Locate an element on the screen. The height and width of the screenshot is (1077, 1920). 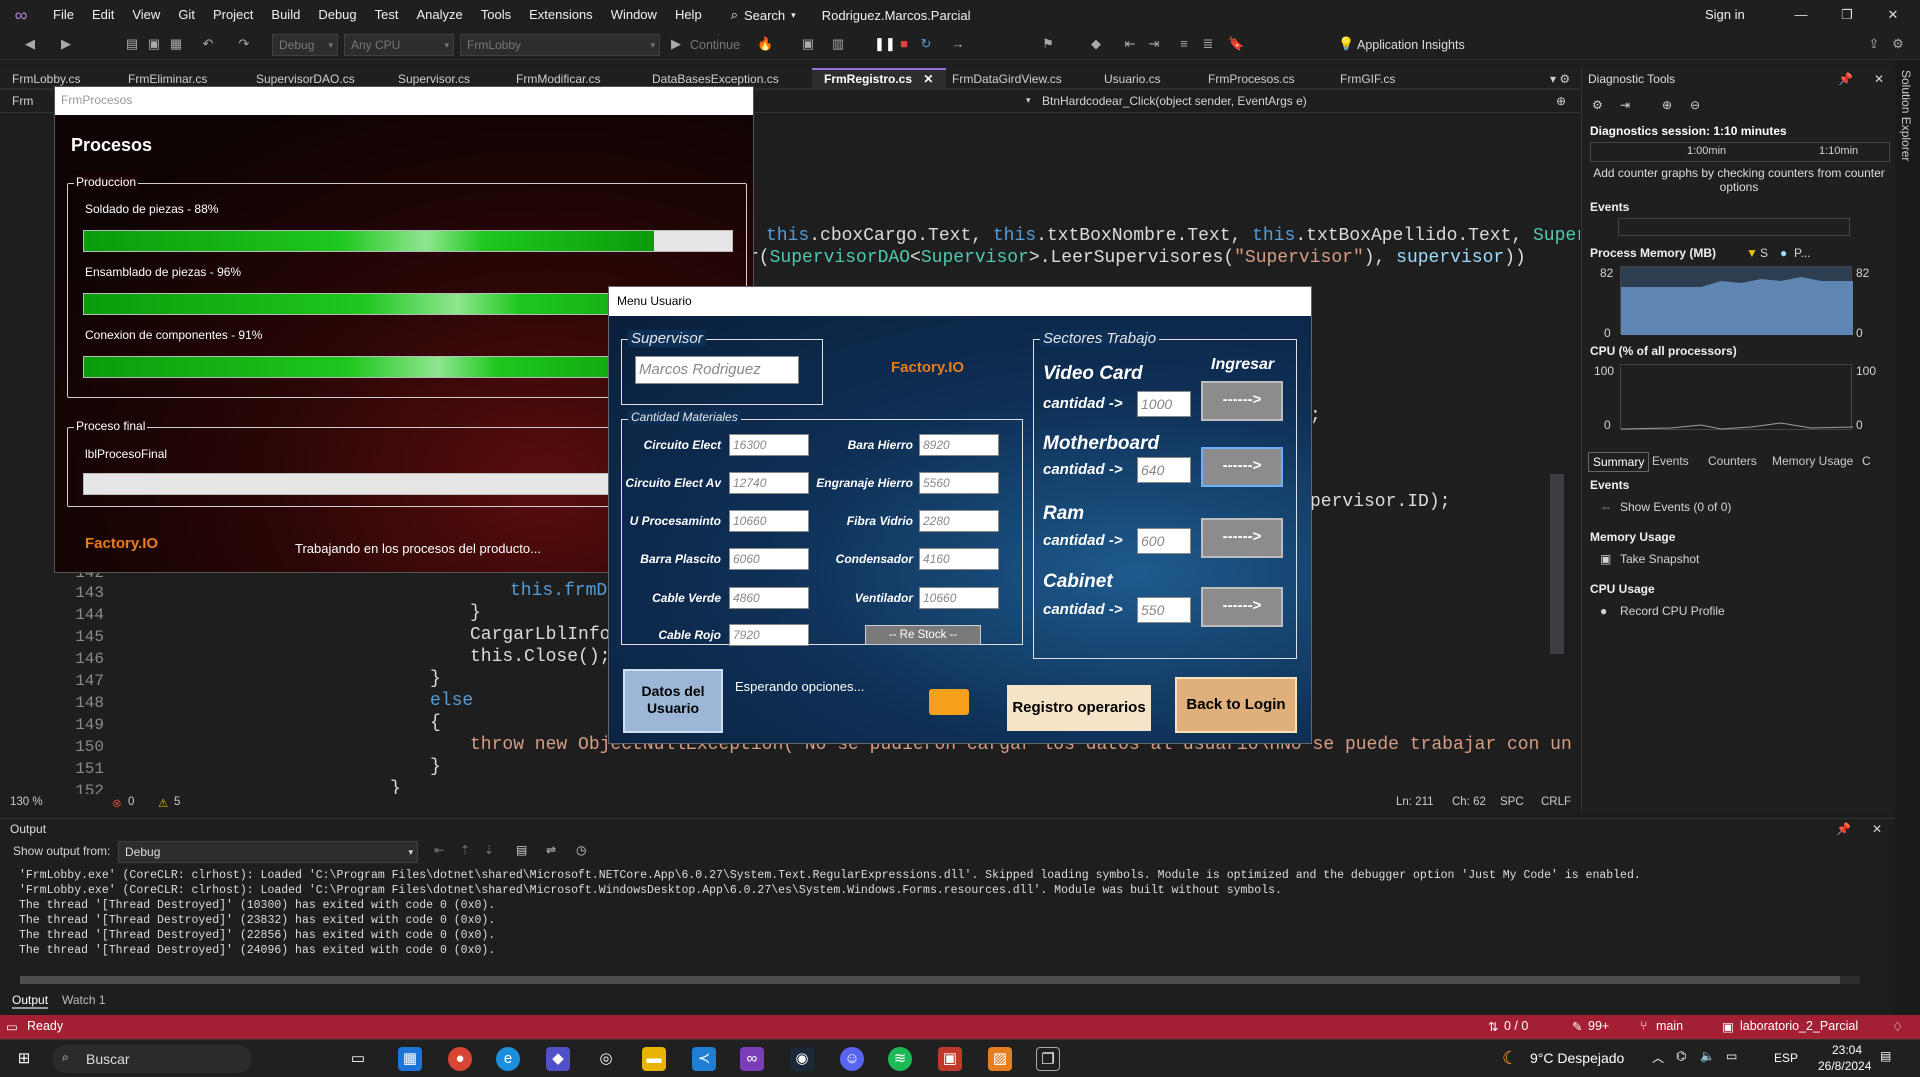
startup-project-select: FrmLobby ▾ is located at coordinates (560, 45).